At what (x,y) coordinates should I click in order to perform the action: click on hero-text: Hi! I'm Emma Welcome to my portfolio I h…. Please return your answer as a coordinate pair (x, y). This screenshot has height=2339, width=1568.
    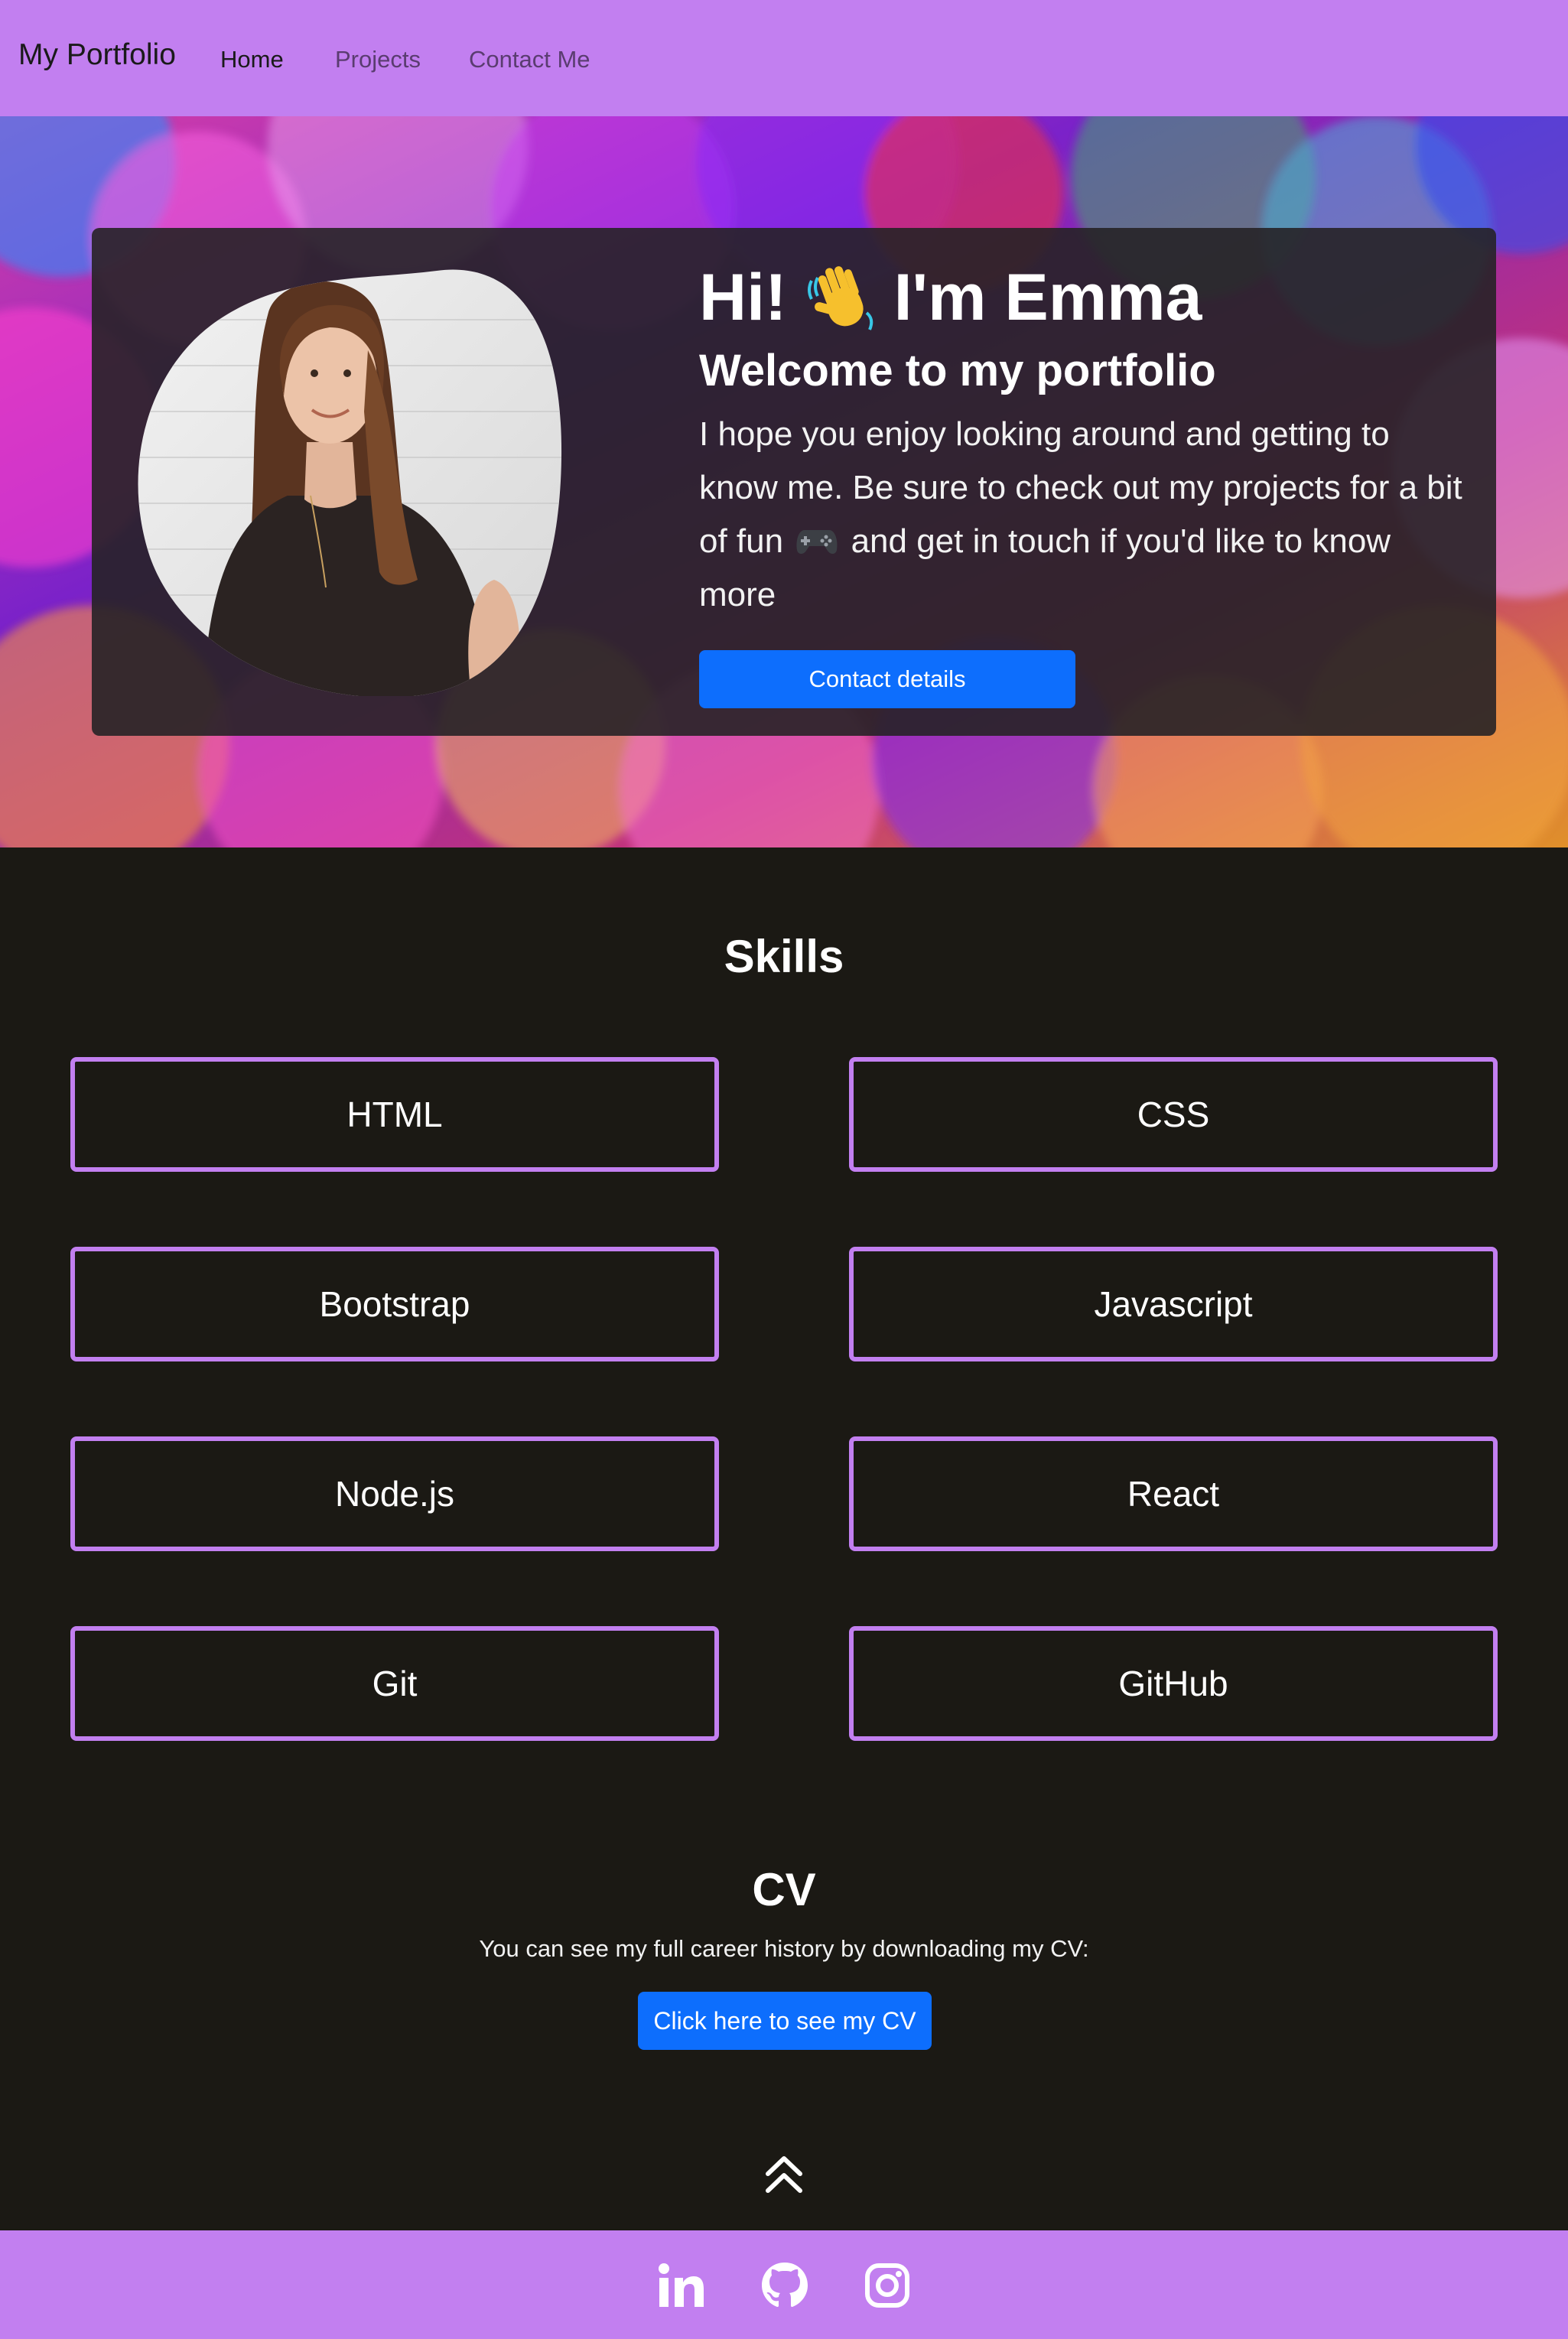
    Looking at the image, I should click on (1081, 440).